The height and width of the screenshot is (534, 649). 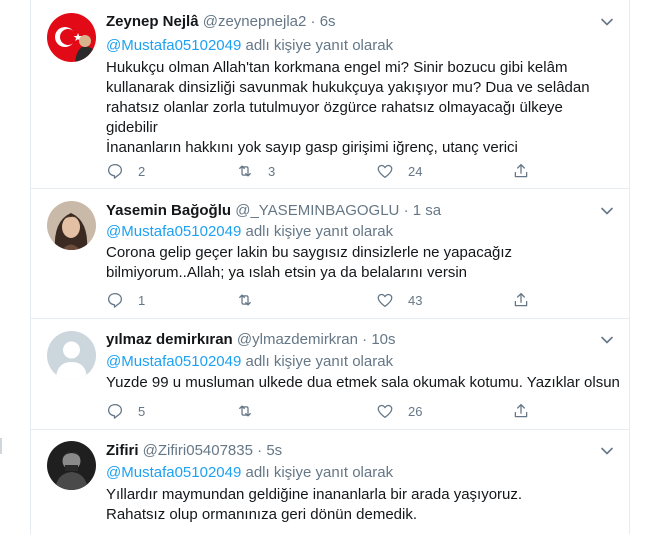 I want to click on display-name: Zeynep Nejlâ, so click(x=152, y=21).